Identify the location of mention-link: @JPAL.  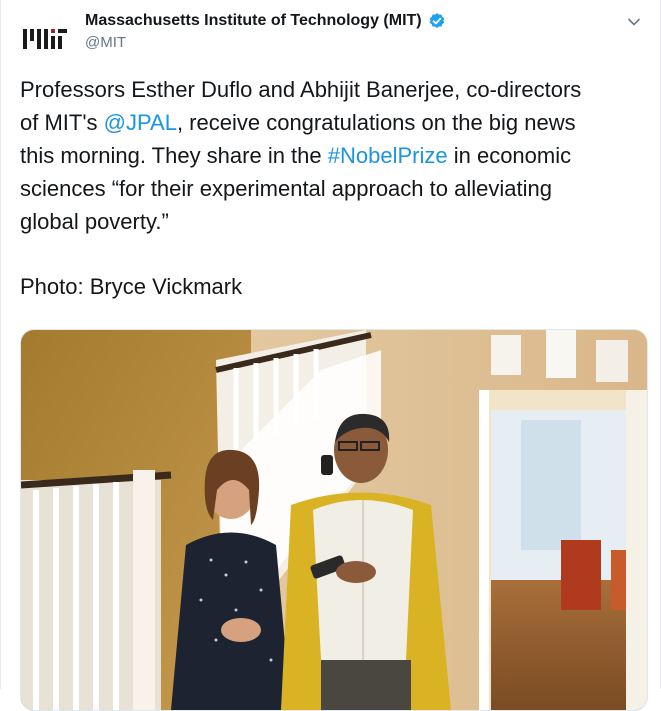
(140, 122).